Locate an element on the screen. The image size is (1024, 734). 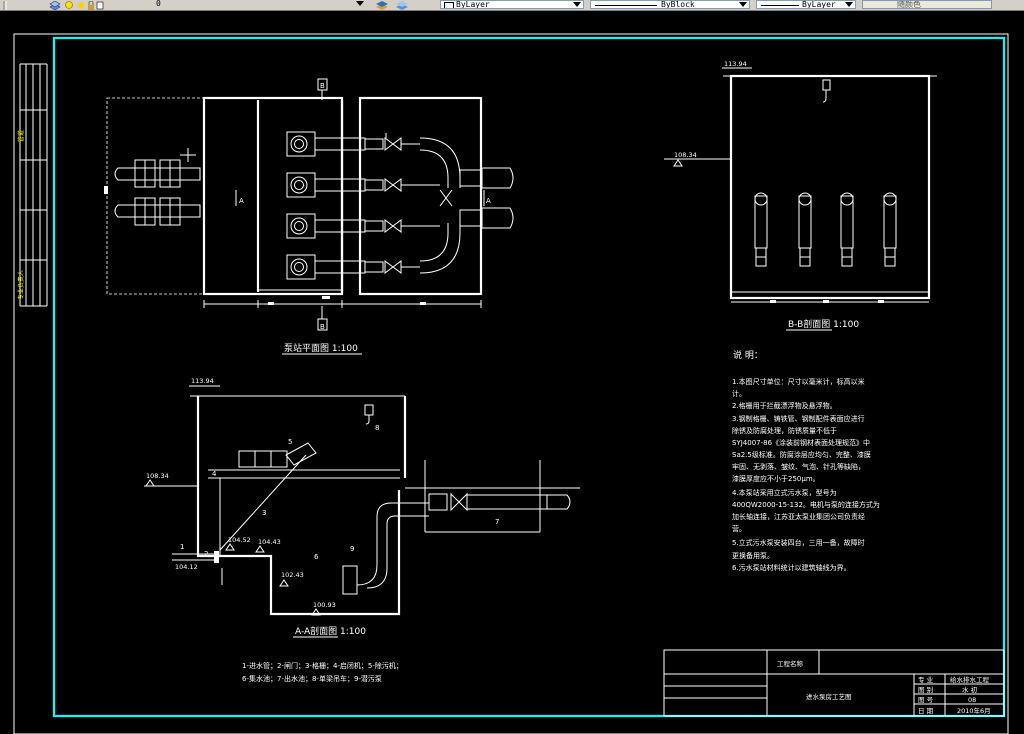
layer-manager-icon is located at coordinates (55, 5).